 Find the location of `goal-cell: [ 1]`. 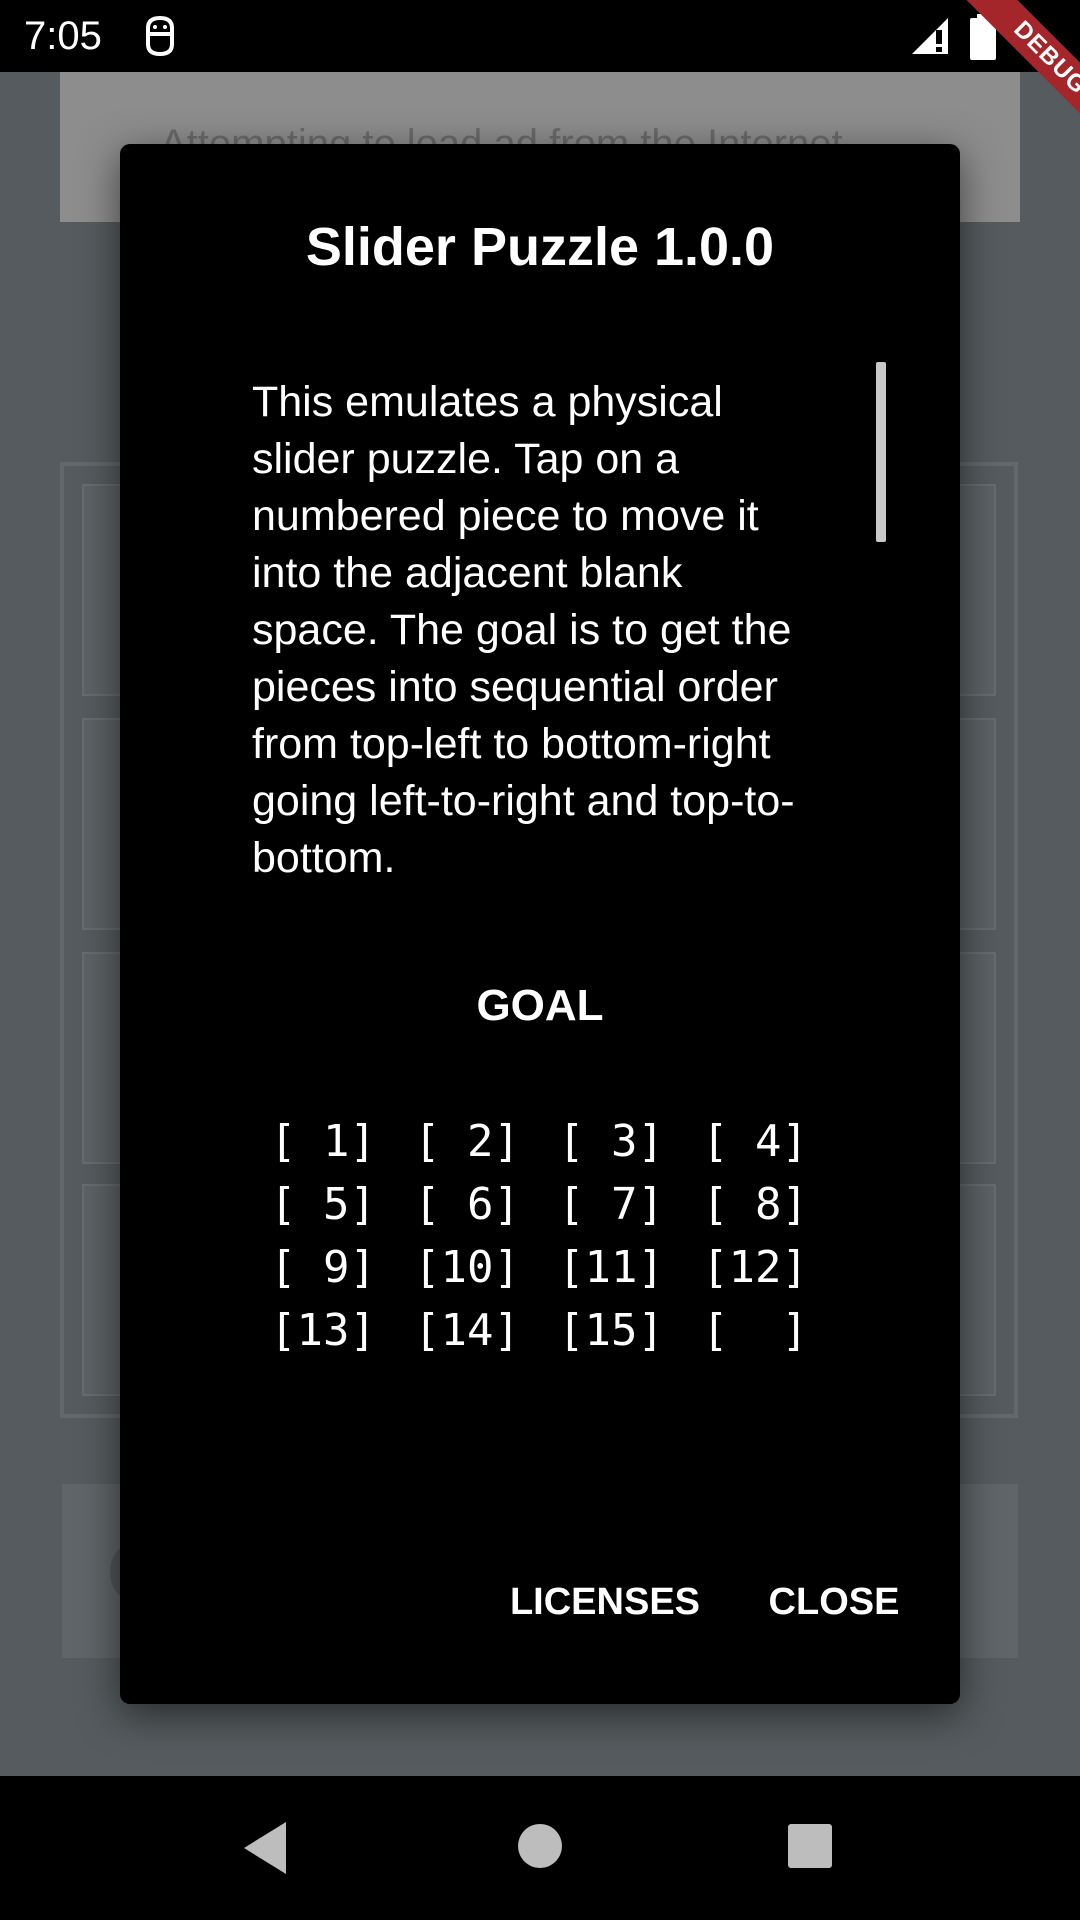

goal-cell: [ 1] is located at coordinates (323, 1141).